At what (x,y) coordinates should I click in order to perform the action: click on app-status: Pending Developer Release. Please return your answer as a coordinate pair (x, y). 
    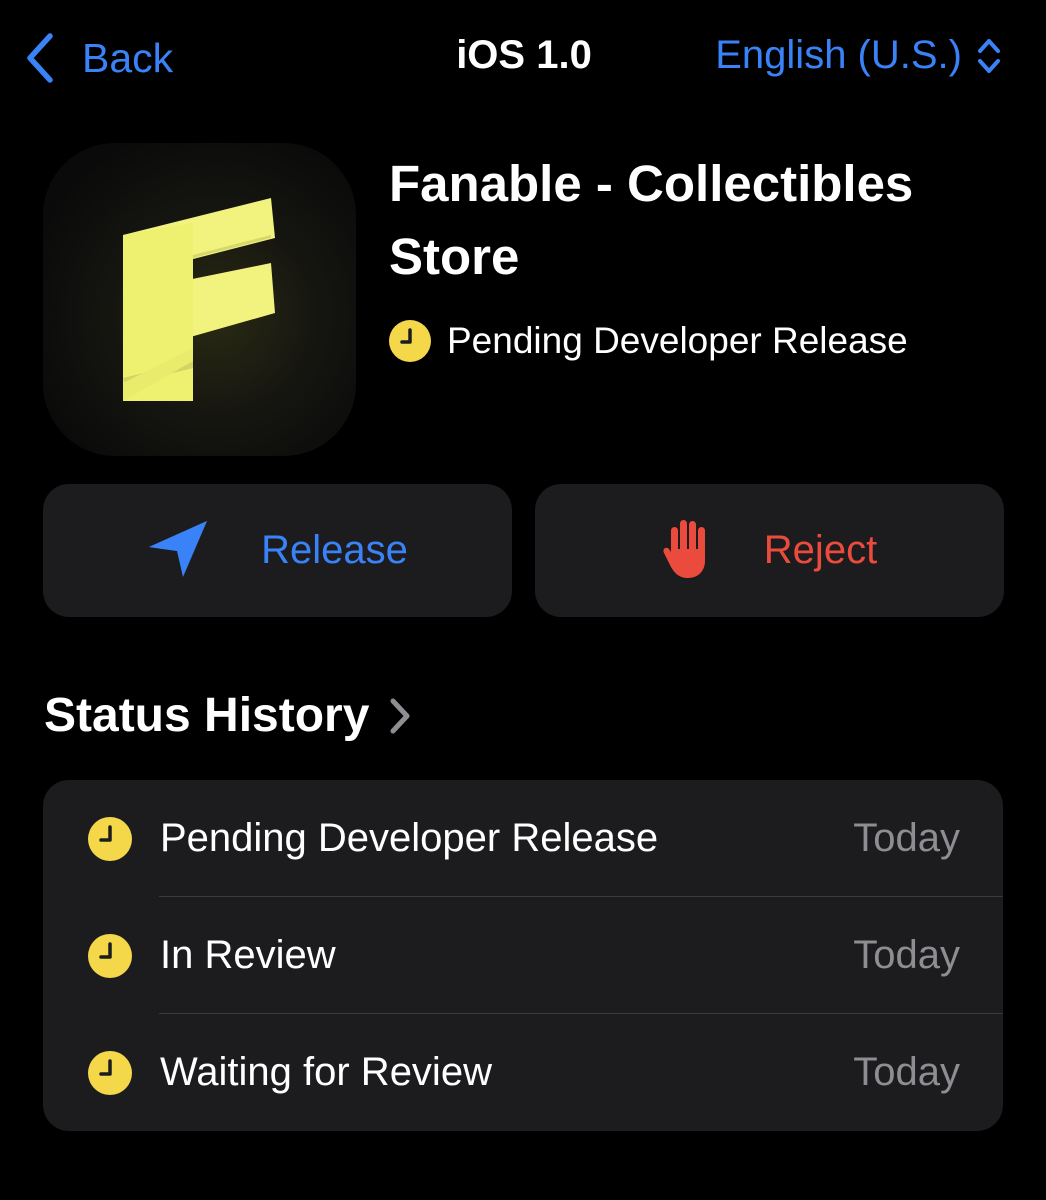
    Looking at the image, I should click on (648, 341).